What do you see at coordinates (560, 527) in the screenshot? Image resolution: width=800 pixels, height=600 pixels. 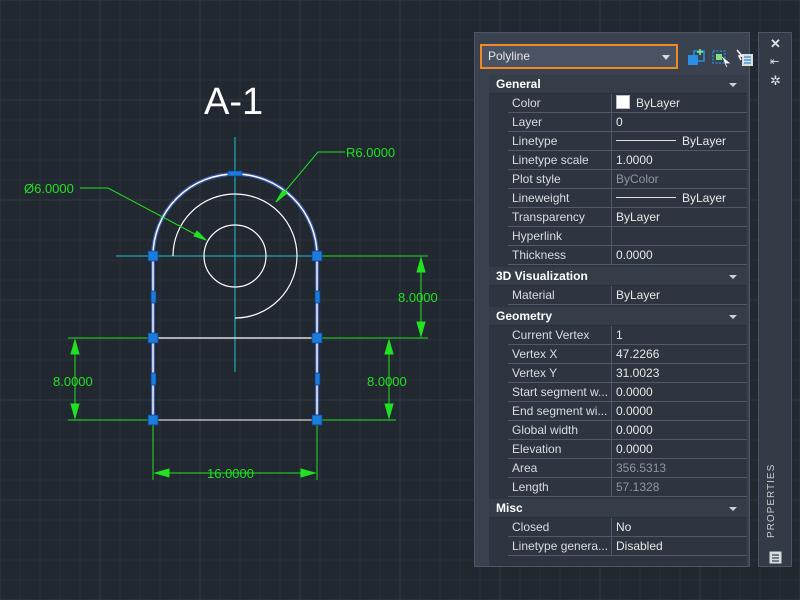 I see `property-name: Closed` at bounding box center [560, 527].